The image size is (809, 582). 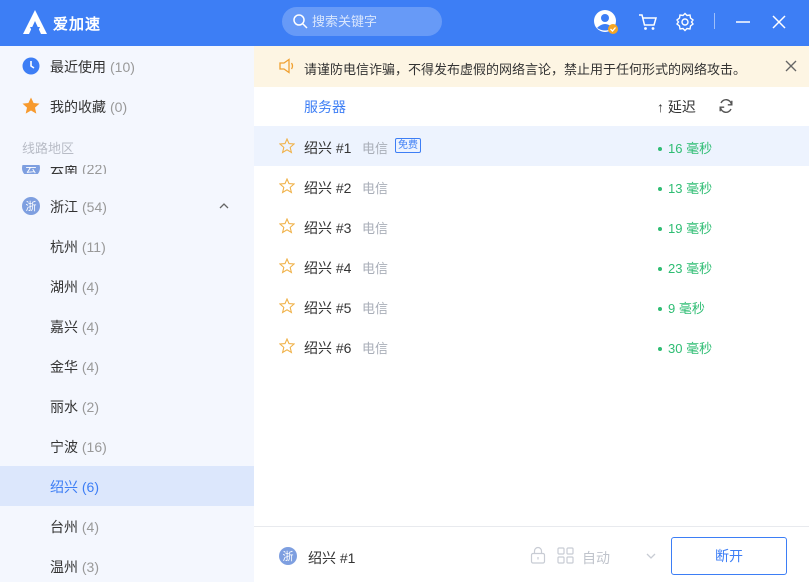 What do you see at coordinates (31, 169) in the screenshot?
I see `province-icon: 云` at bounding box center [31, 169].